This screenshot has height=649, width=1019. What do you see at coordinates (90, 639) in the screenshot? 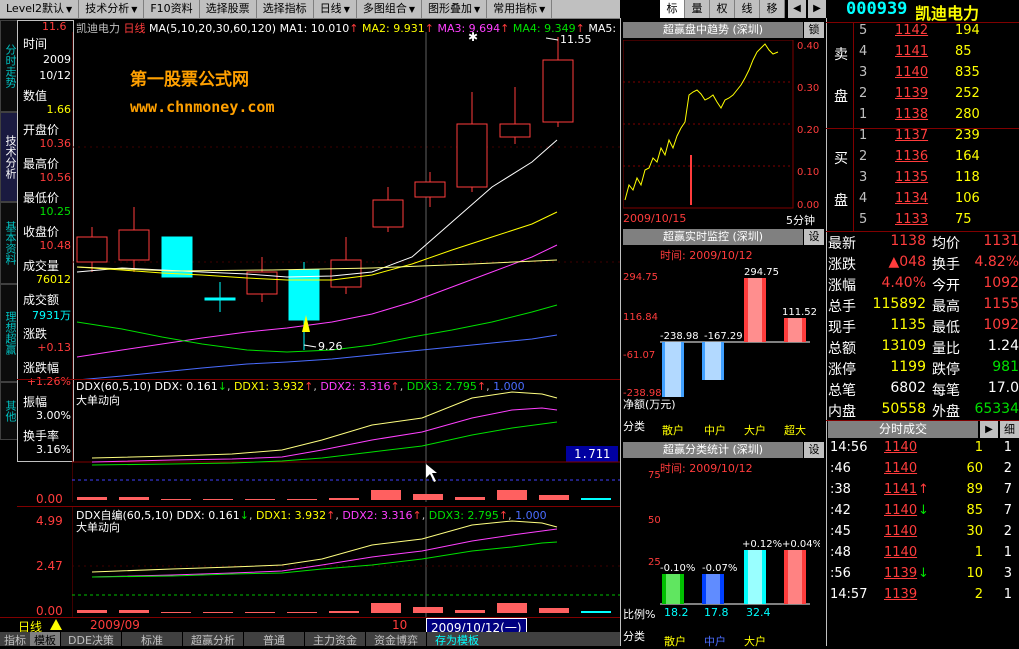
I see `tab-dde: DDE决策` at bounding box center [90, 639].